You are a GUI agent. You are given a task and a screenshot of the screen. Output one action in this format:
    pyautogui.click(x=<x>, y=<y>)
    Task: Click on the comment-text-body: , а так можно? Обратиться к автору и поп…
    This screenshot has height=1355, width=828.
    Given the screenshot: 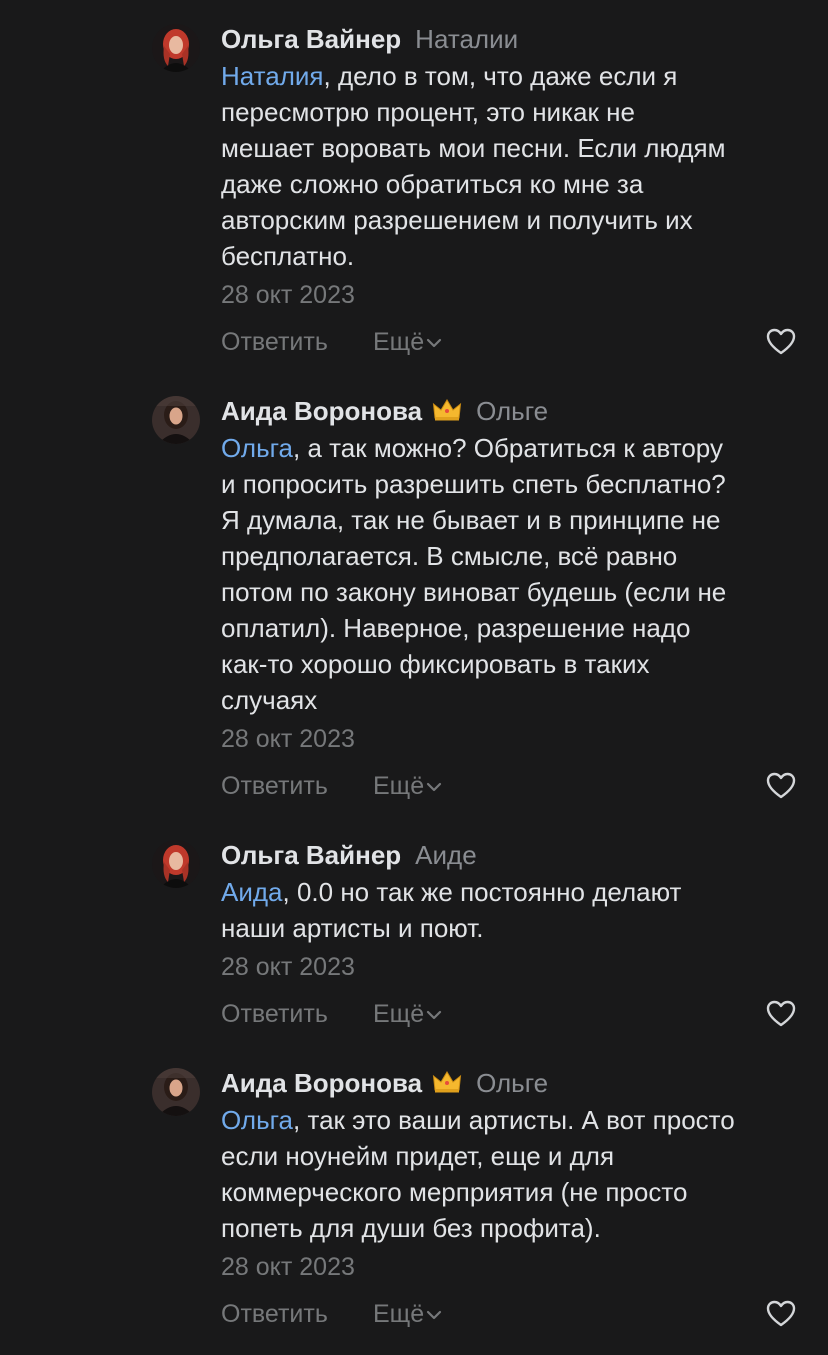 What is the action you would take?
    pyautogui.click(x=474, y=574)
    